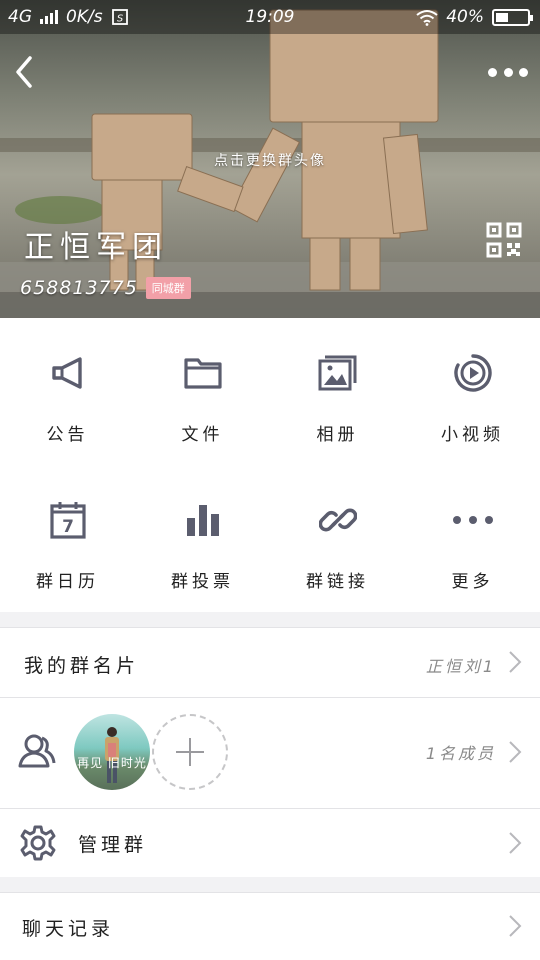 The width and height of the screenshot is (540, 960). I want to click on more-options-icon, so click(508, 72).